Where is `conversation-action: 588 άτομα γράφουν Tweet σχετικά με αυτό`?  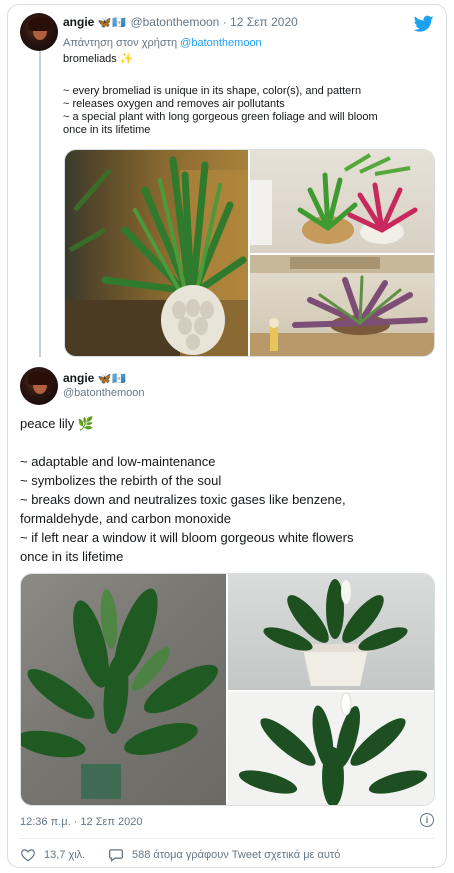
conversation-action: 588 άτομα γράφουν Tweet σχετικά με αυτό is located at coordinates (224, 855).